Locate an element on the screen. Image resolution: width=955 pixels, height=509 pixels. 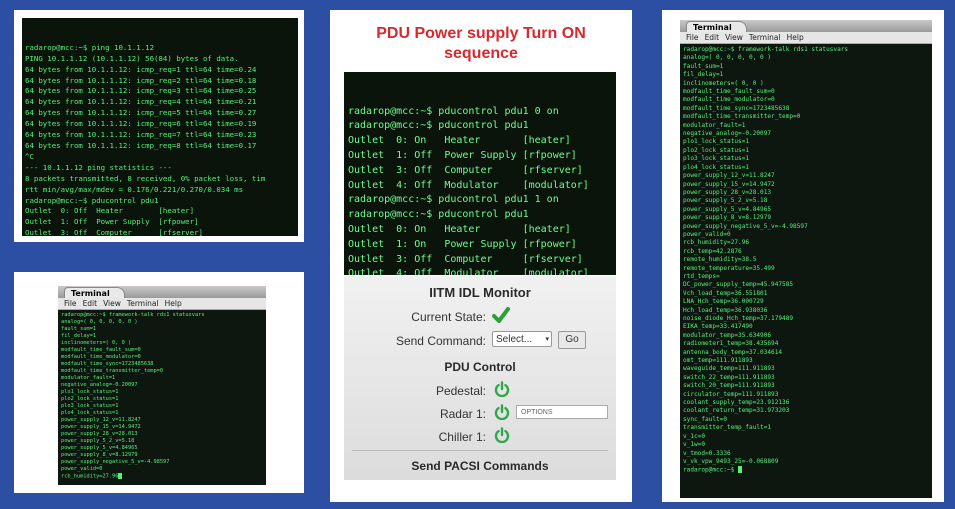
terminal-line: --- 10.1.1.12 ping statistics --- is located at coordinates (98, 167).